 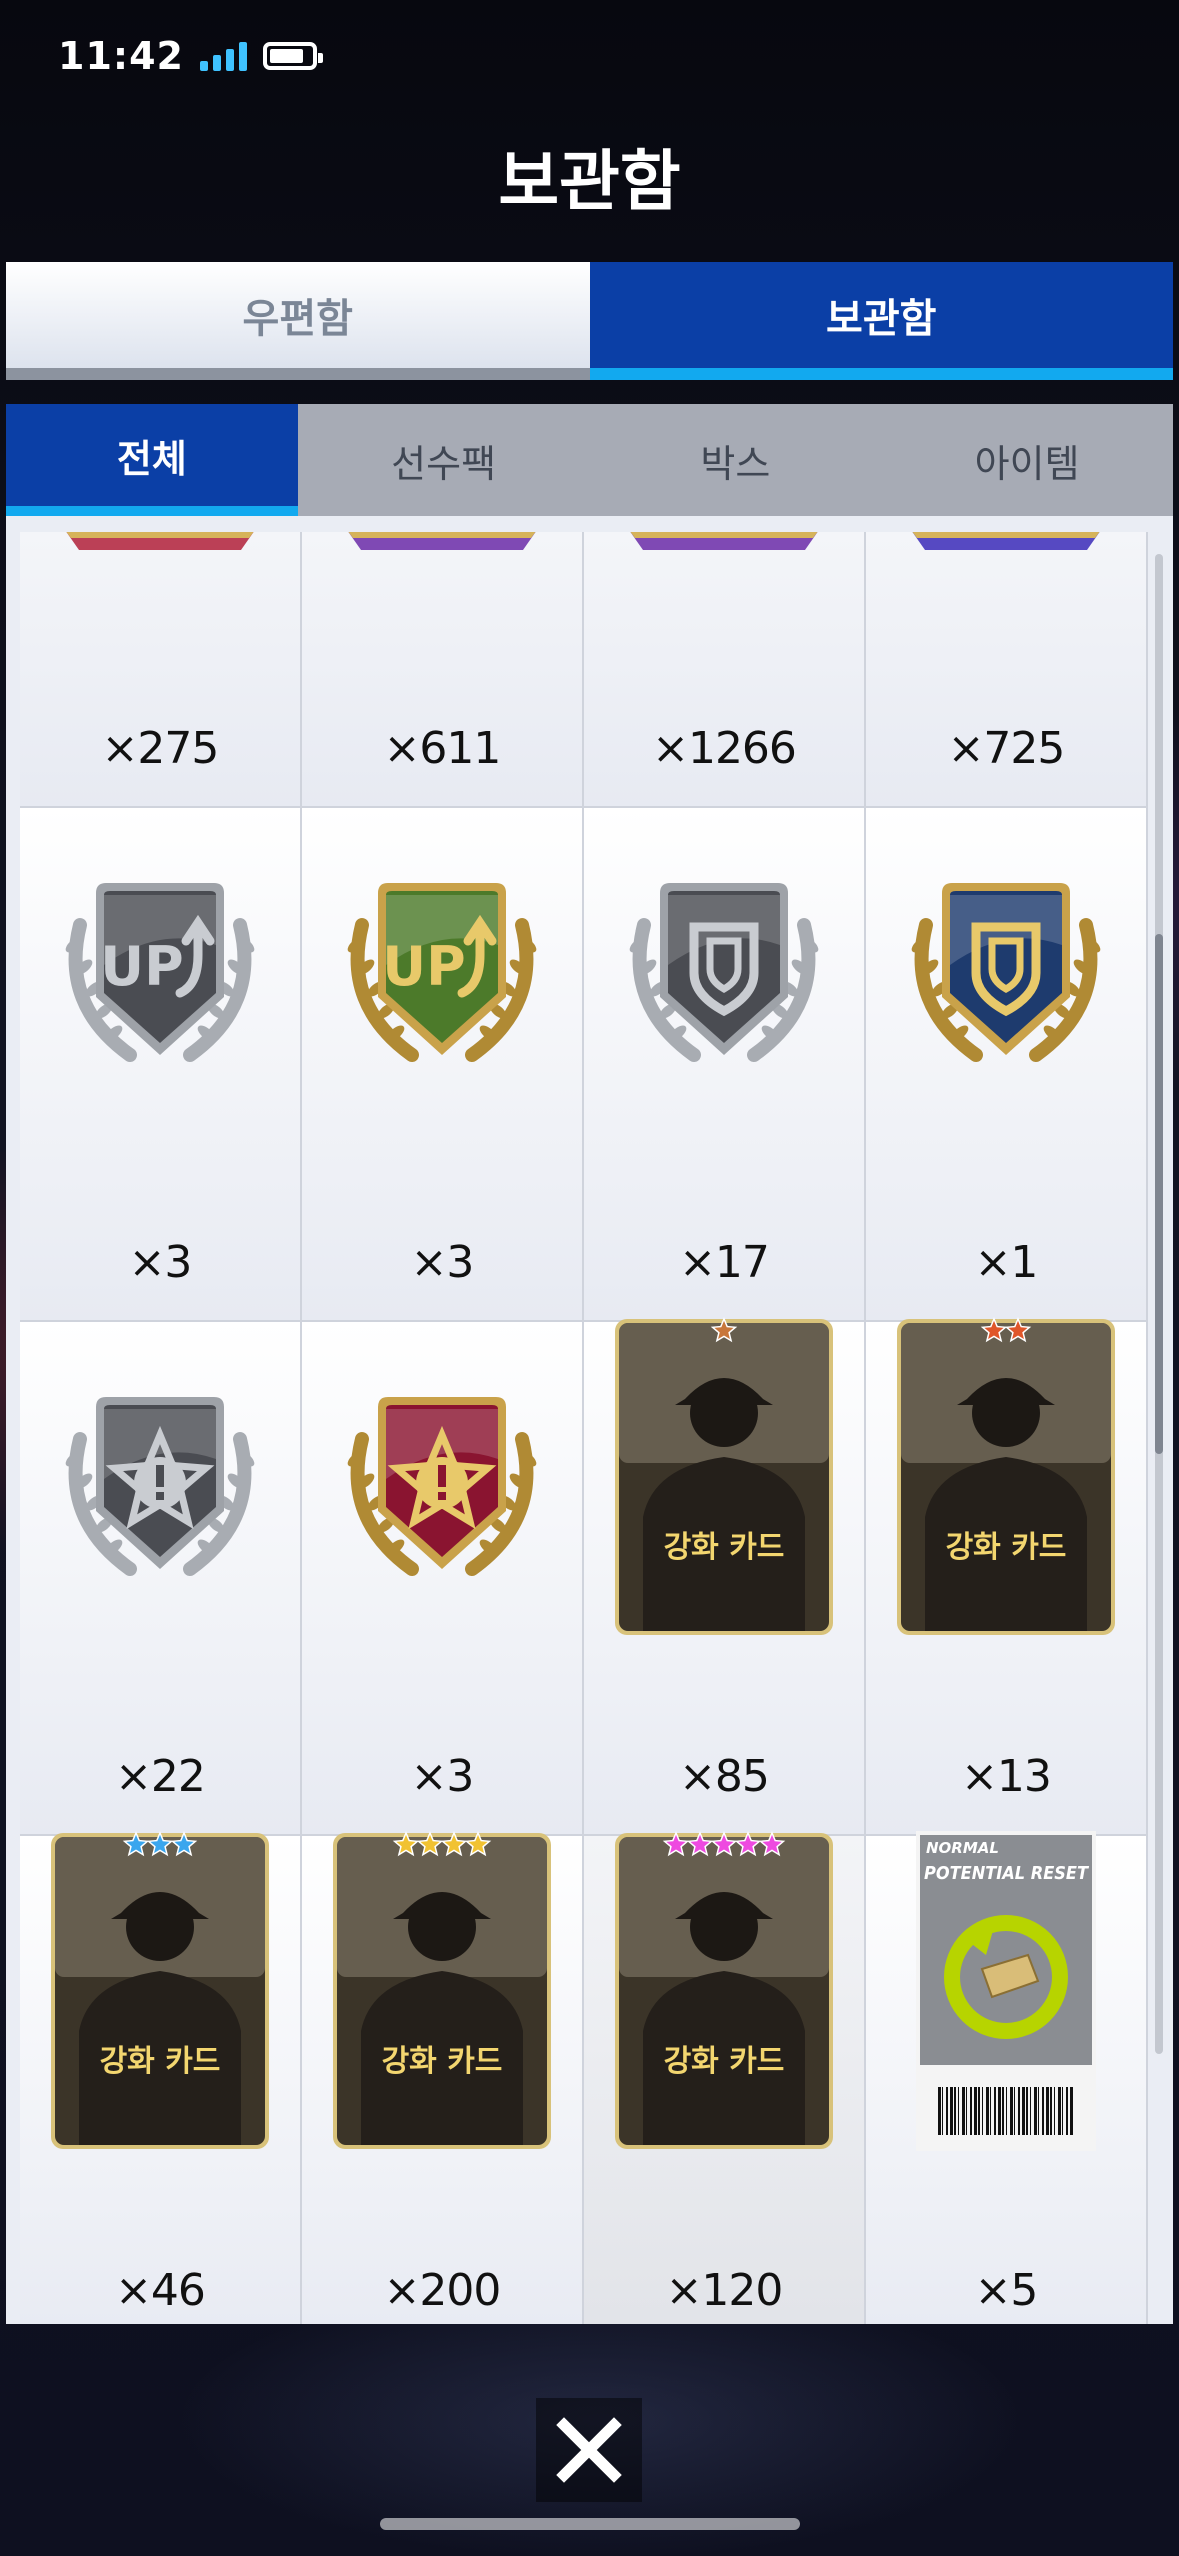 I want to click on inventory-item: 강화 카드 ×13, so click(x=1006, y=1577).